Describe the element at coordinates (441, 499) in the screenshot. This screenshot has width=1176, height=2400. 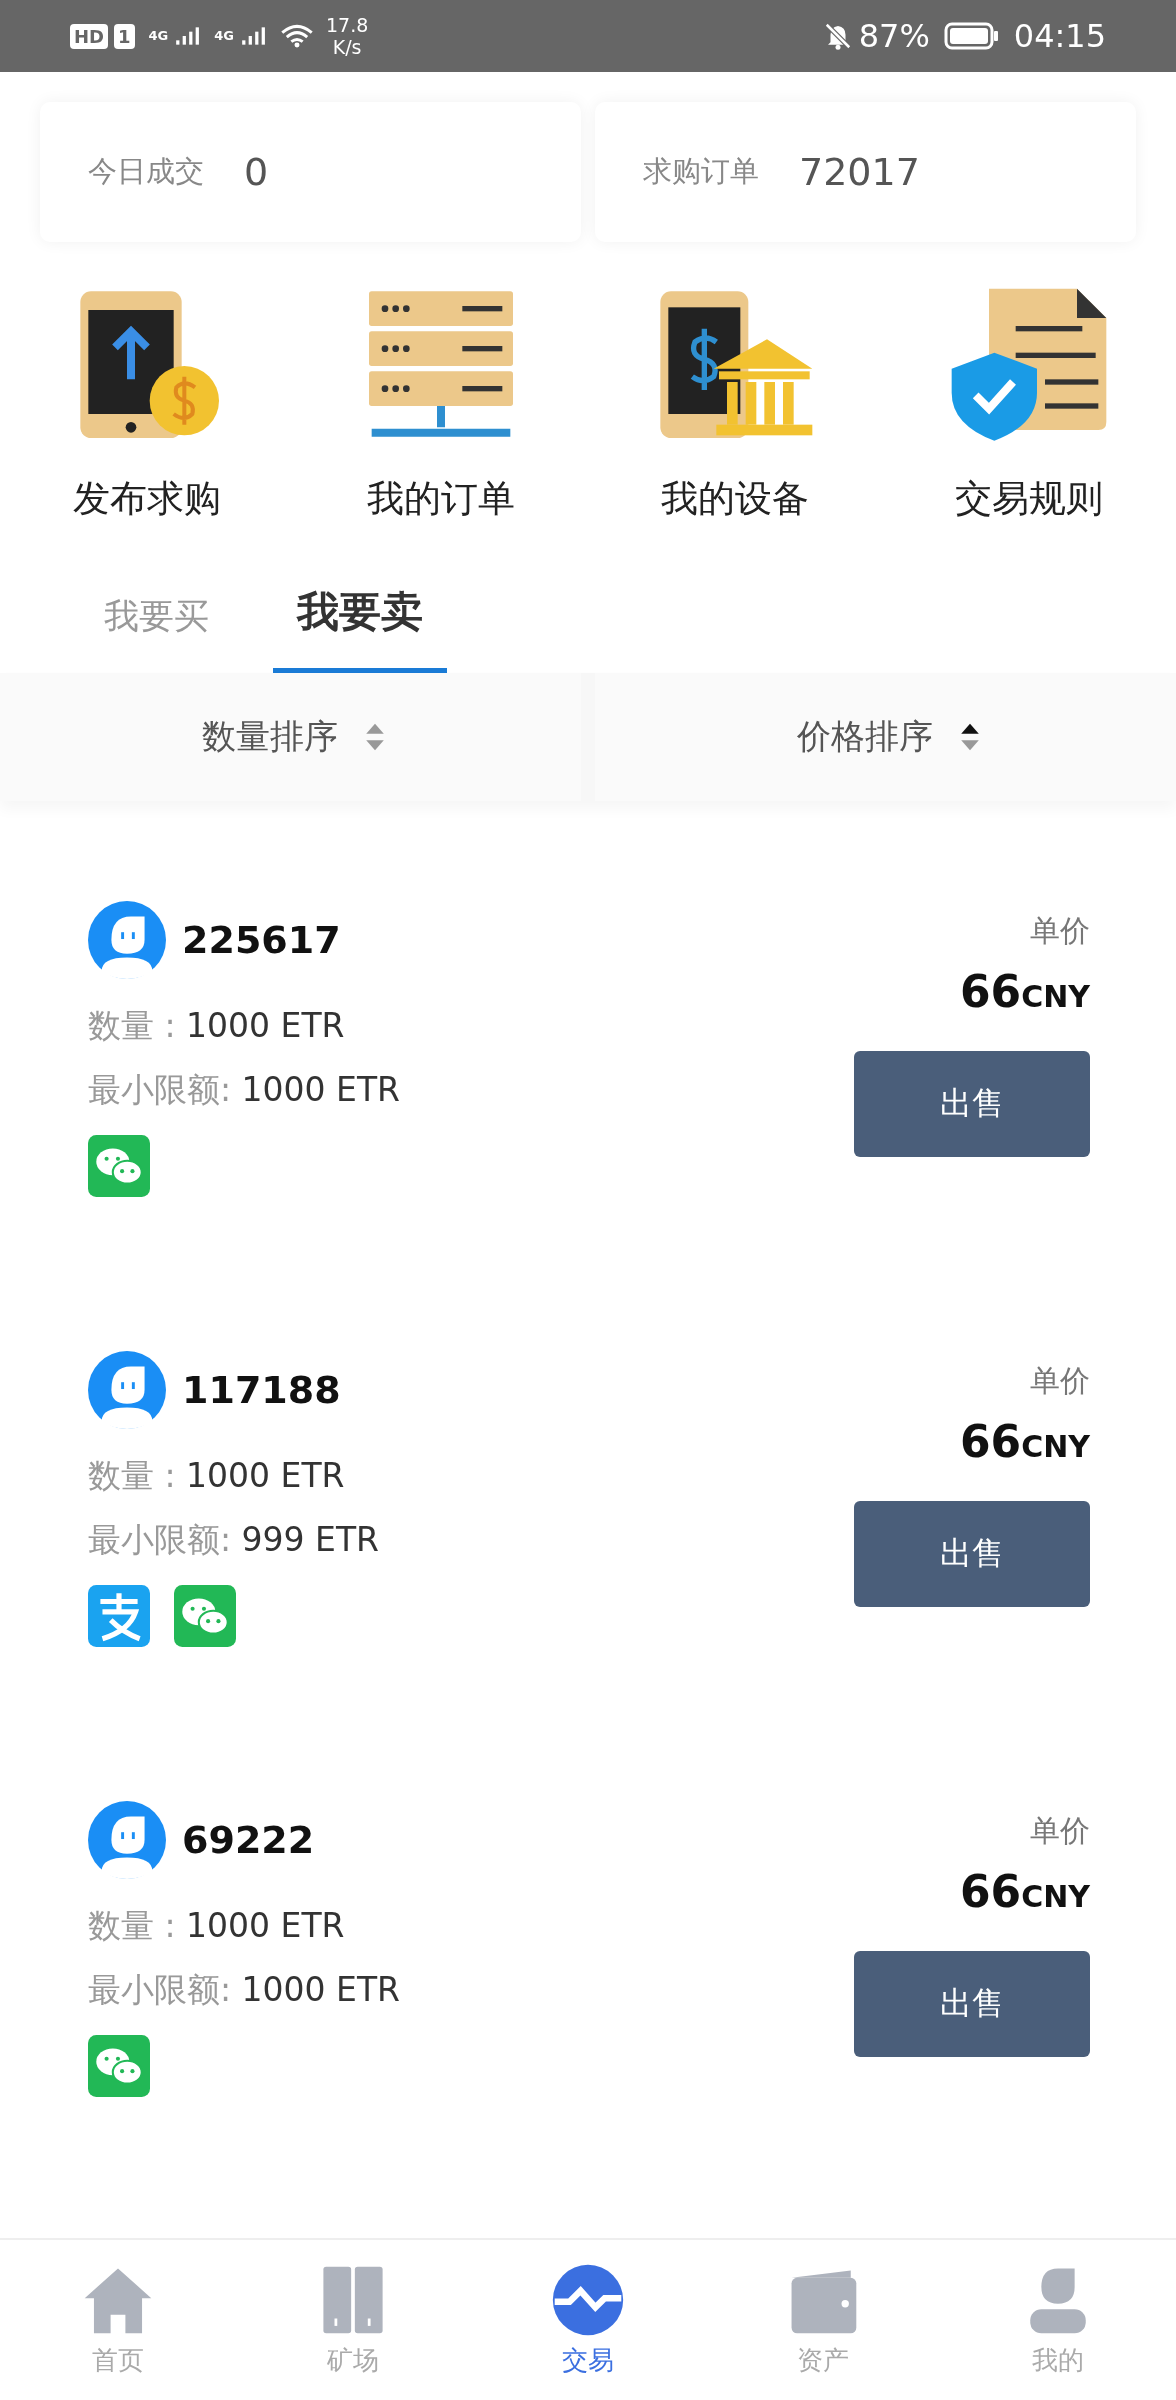
I see `shortcut-label: 我的订单` at that location.